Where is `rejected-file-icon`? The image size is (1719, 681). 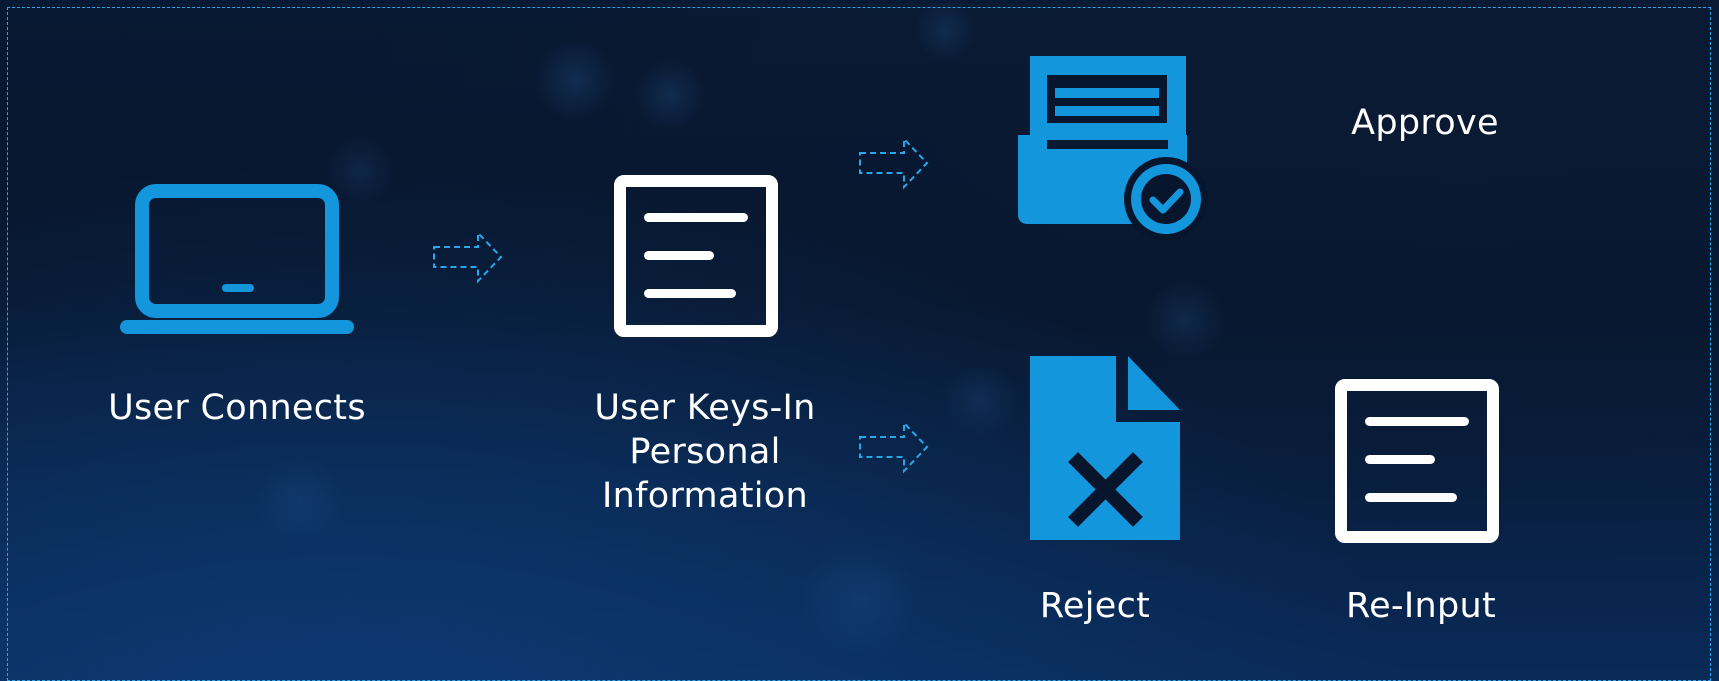
rejected-file-icon is located at coordinates (1105, 448).